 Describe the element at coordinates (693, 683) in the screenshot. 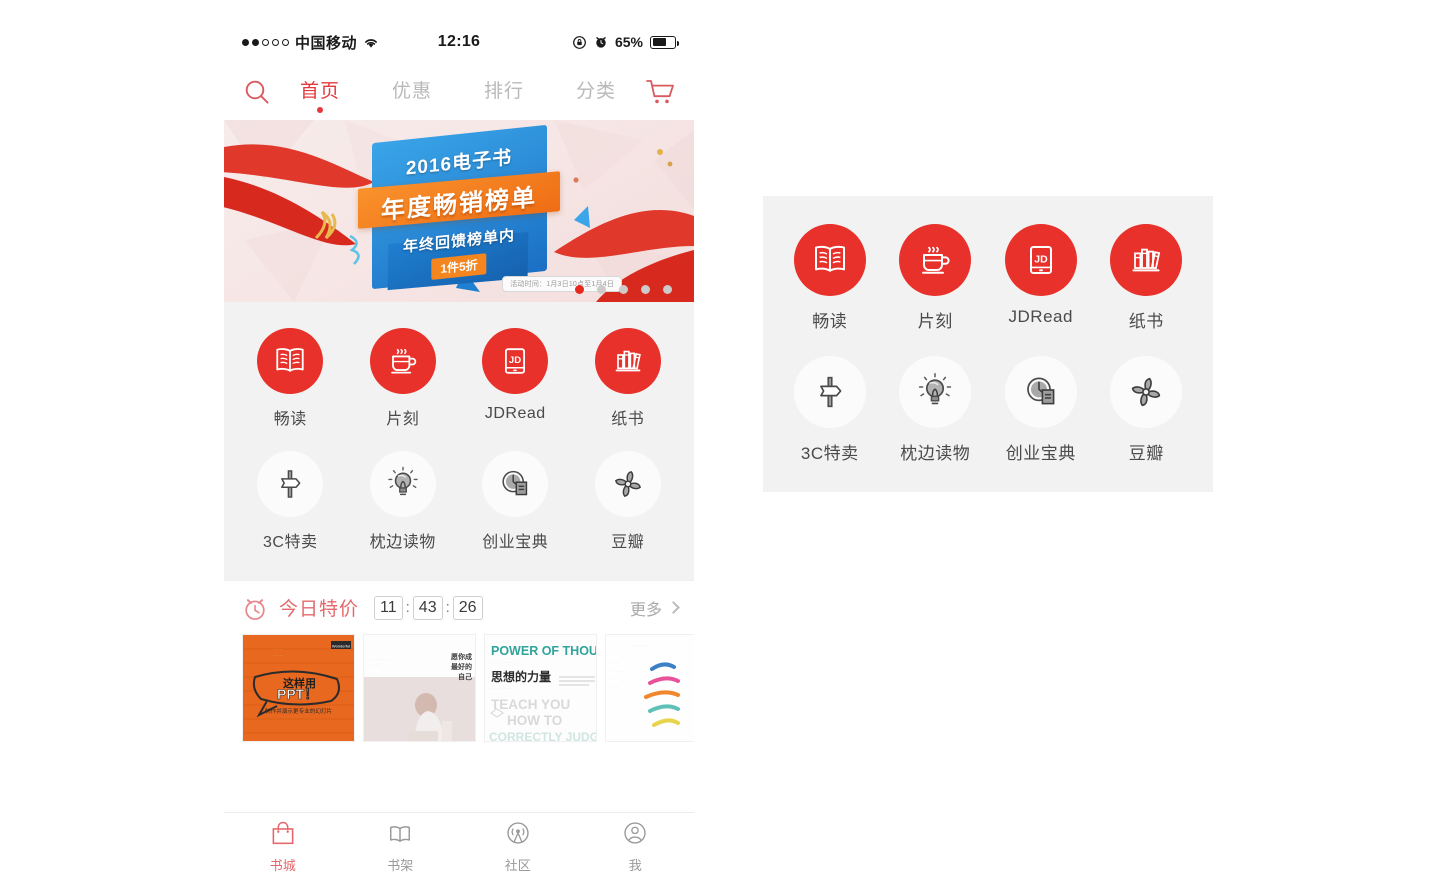

I see `svg-text: 来` at that location.